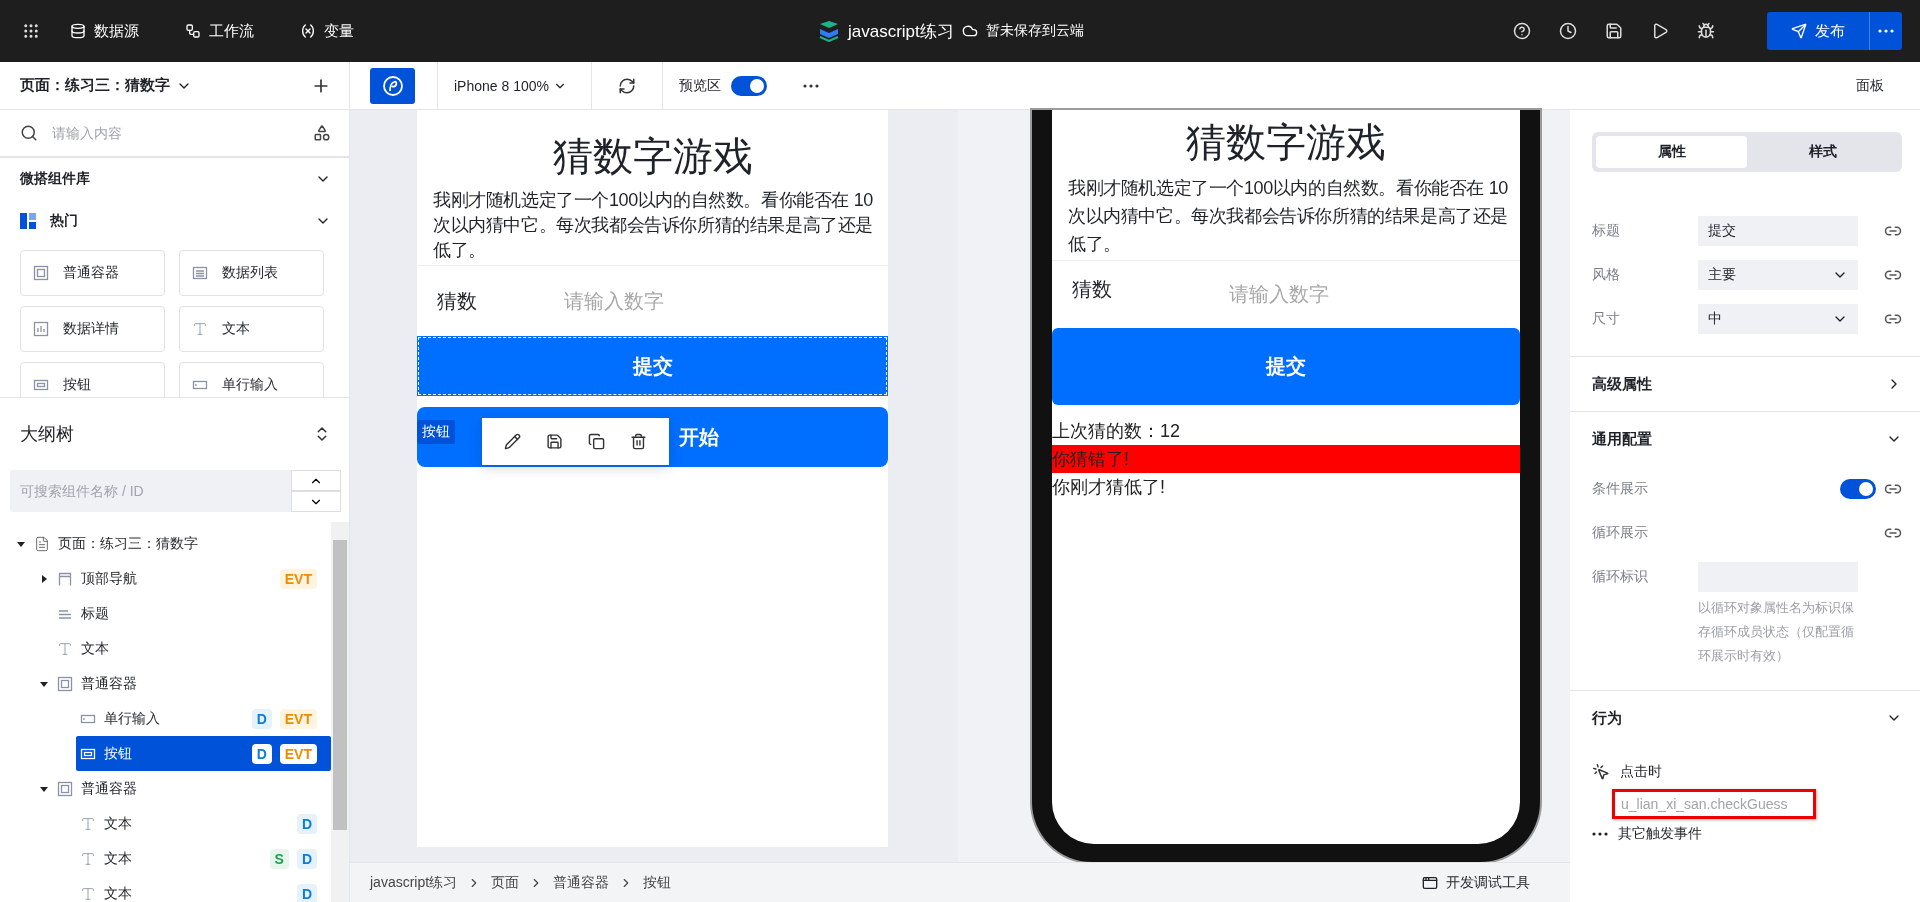 The width and height of the screenshot is (1920, 902). I want to click on property-label: 标题, so click(1606, 231).